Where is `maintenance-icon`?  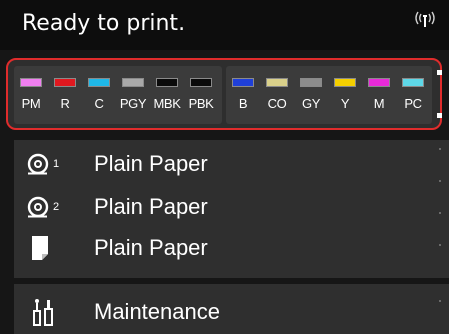 maintenance-icon is located at coordinates (43, 312).